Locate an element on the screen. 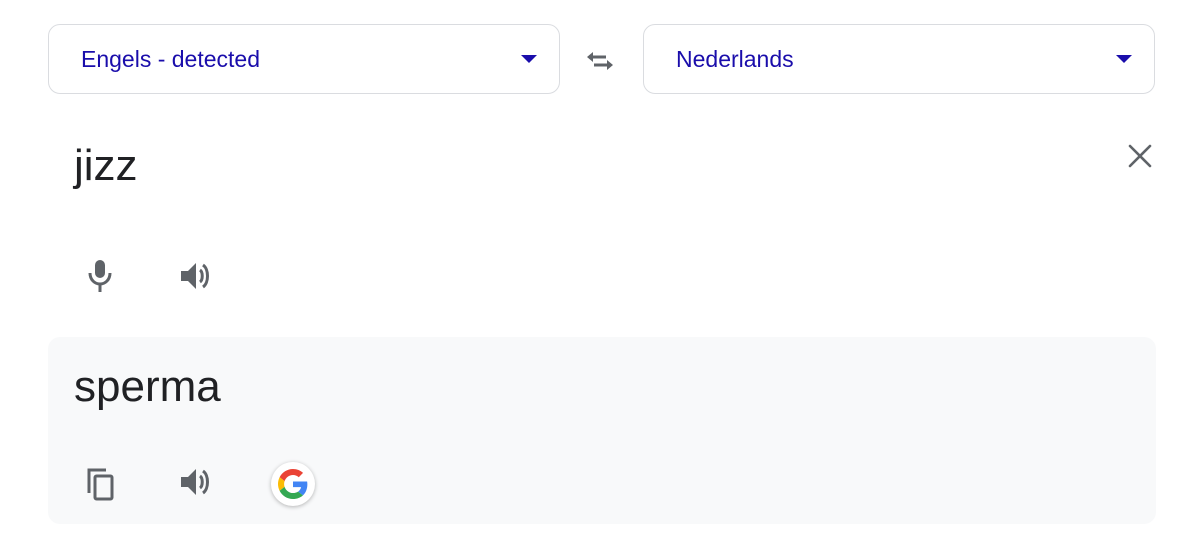 The height and width of the screenshot is (540, 1200). close-icon is located at coordinates (1140, 156).